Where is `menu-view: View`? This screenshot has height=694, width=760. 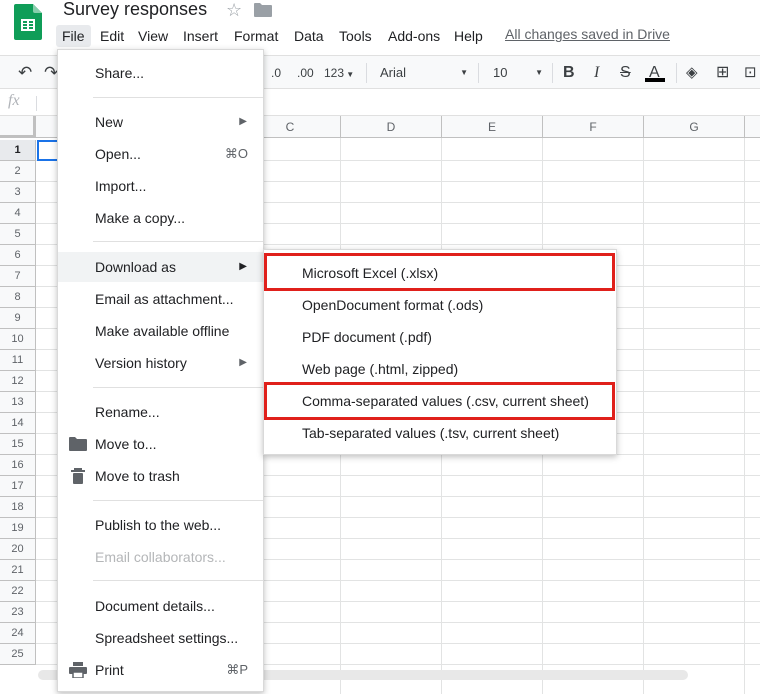
menu-view: View is located at coordinates (153, 36).